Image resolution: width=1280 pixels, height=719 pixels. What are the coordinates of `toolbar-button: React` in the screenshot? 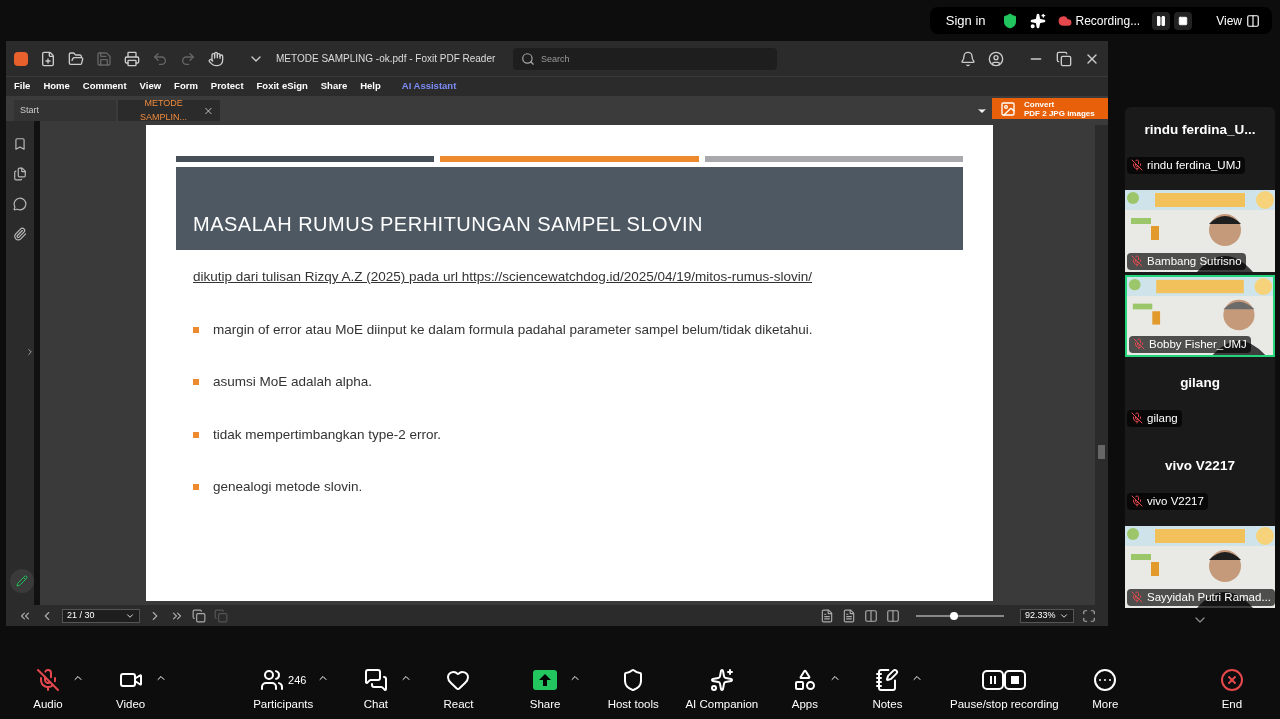 It's located at (458, 690).